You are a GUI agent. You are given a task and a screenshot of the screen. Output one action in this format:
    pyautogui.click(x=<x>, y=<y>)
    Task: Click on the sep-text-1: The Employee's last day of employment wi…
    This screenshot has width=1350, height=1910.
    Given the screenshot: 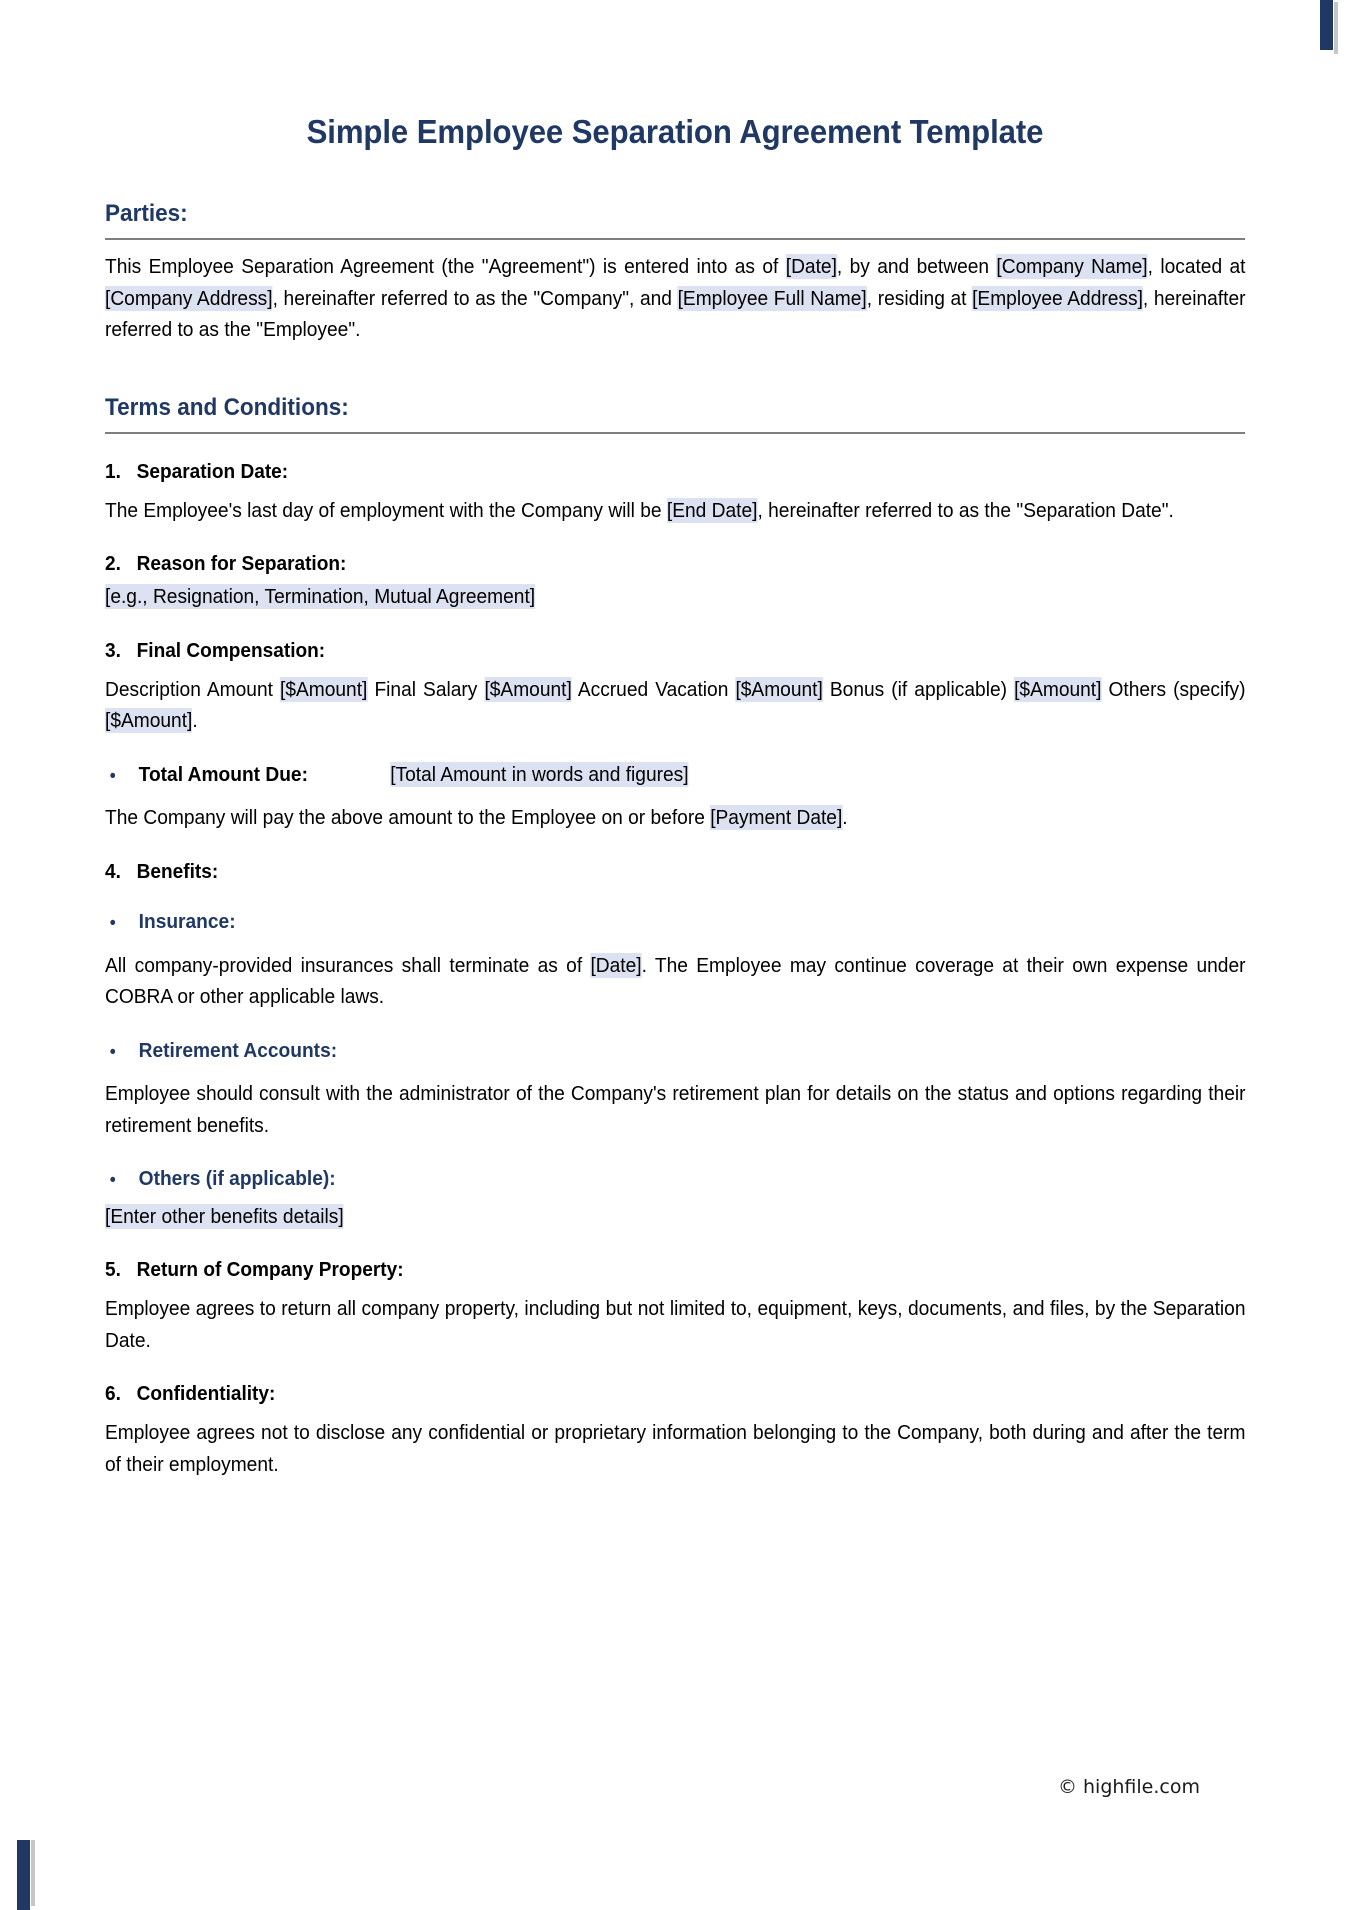 What is the action you would take?
    pyautogui.click(x=386, y=510)
    